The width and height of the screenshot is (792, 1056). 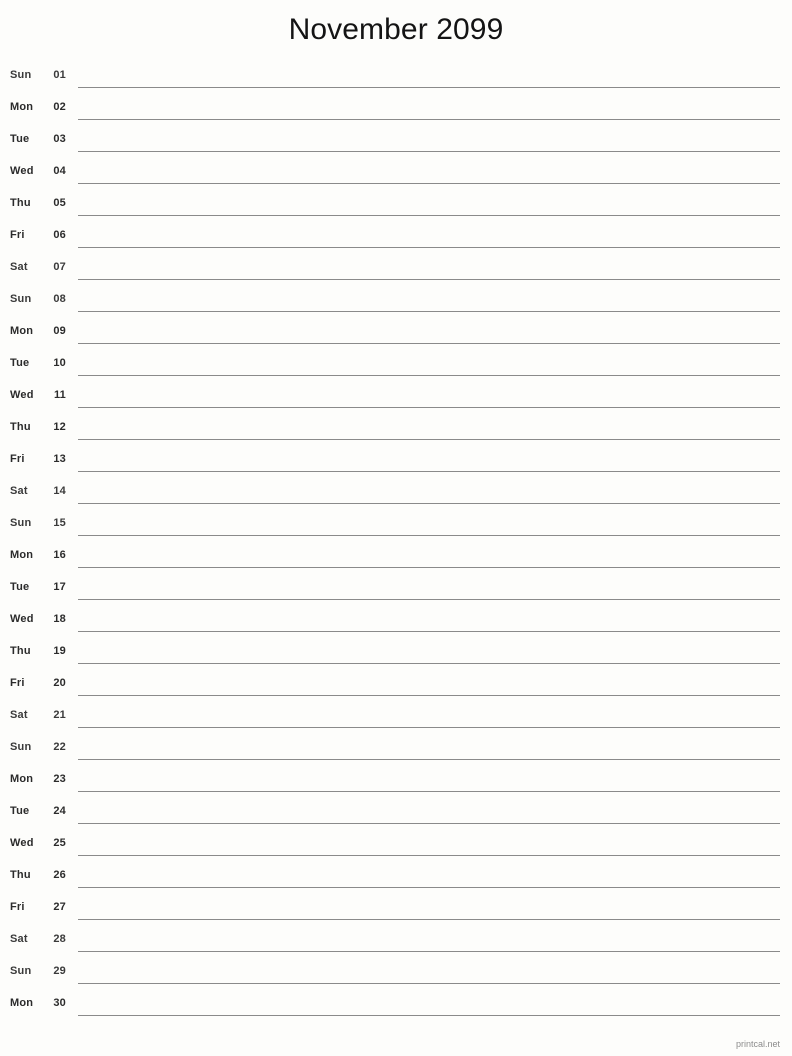 I want to click on day-row: Thu 19, so click(x=396, y=652).